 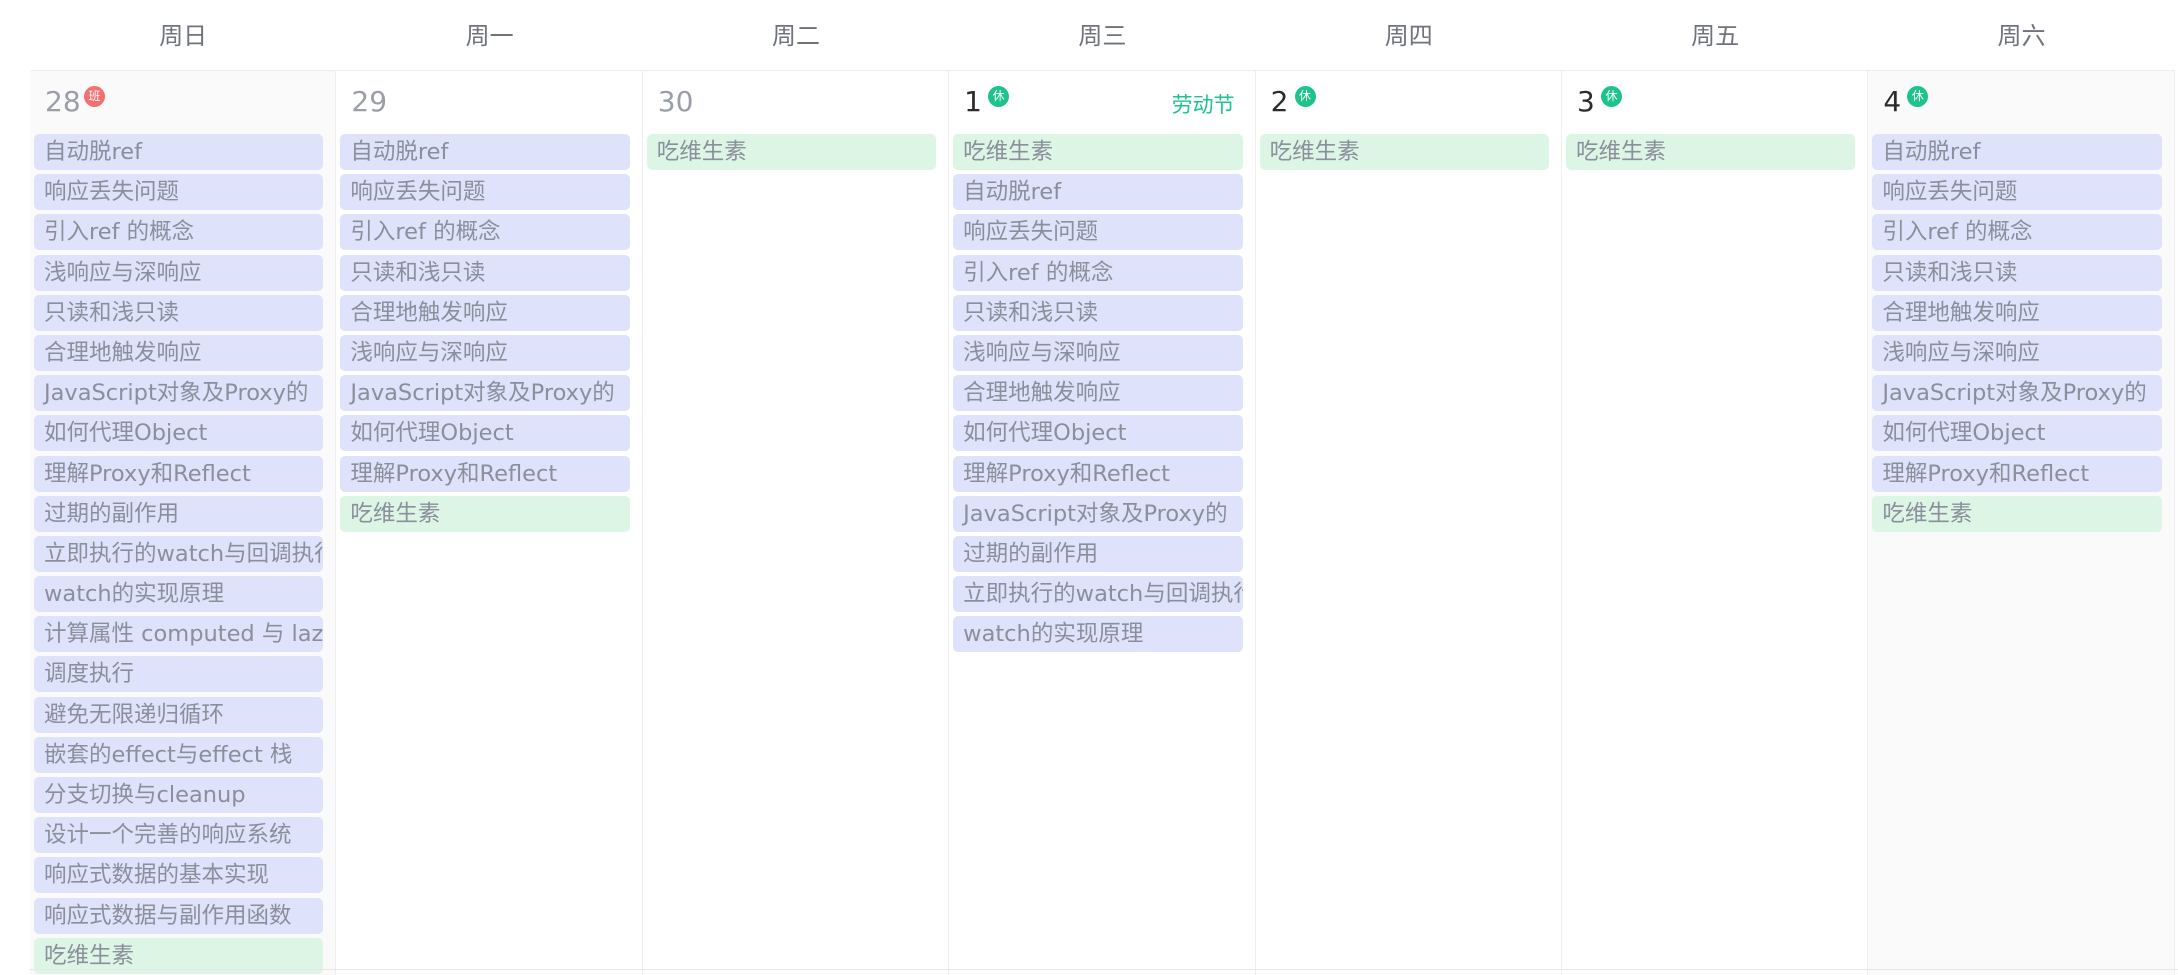 I want to click on event-item: 设计一个完善的响应系统, so click(x=179, y=835).